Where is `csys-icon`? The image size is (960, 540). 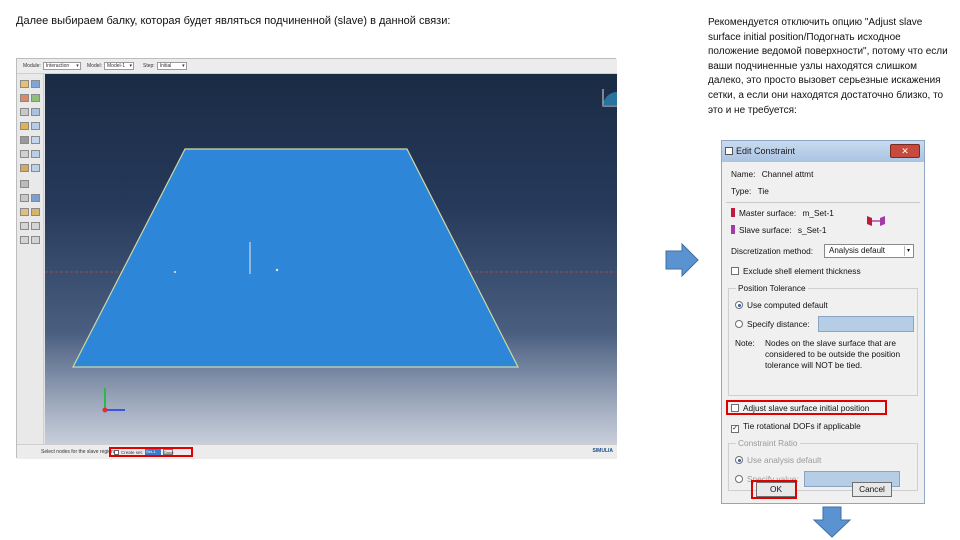 csys-icon is located at coordinates (24, 226).